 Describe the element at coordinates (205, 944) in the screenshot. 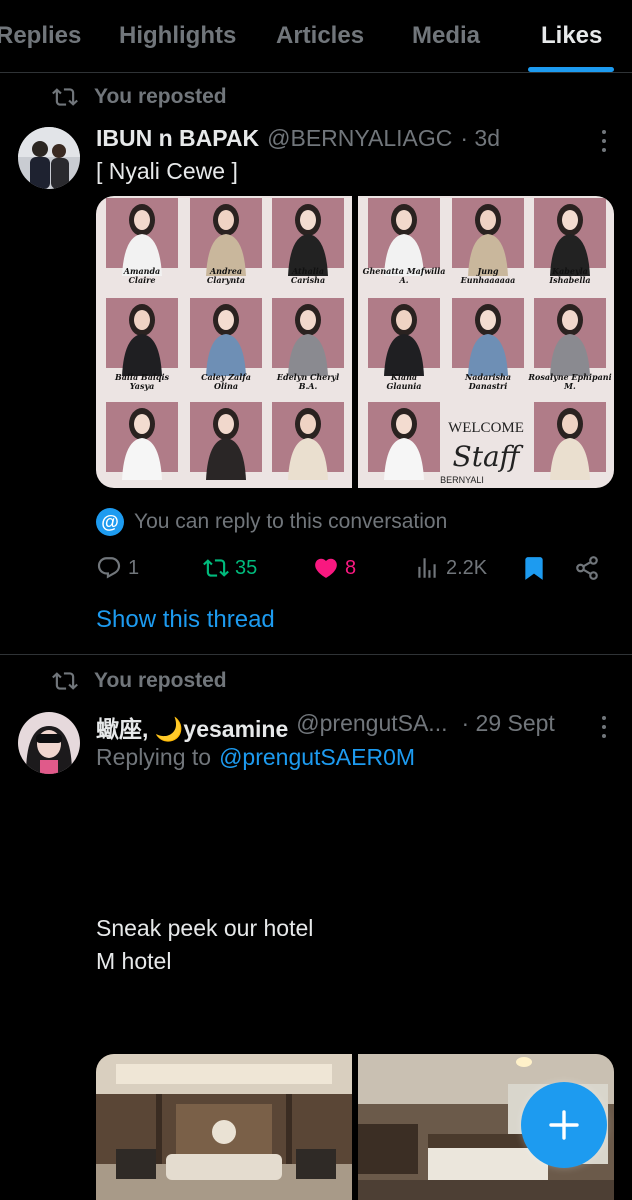

I see `post-text: Sneak peek our hotel M hotel` at that location.